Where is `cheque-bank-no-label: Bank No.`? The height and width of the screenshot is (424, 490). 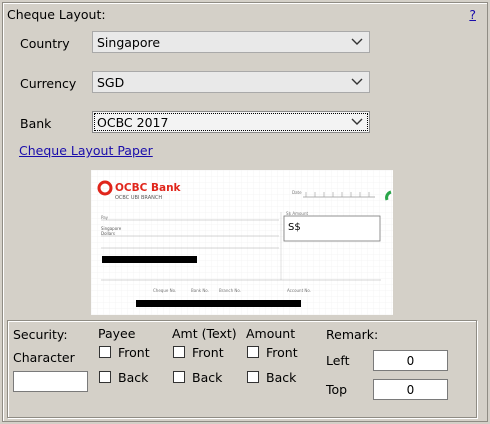
cheque-bank-no-label: Bank No. is located at coordinates (200, 290).